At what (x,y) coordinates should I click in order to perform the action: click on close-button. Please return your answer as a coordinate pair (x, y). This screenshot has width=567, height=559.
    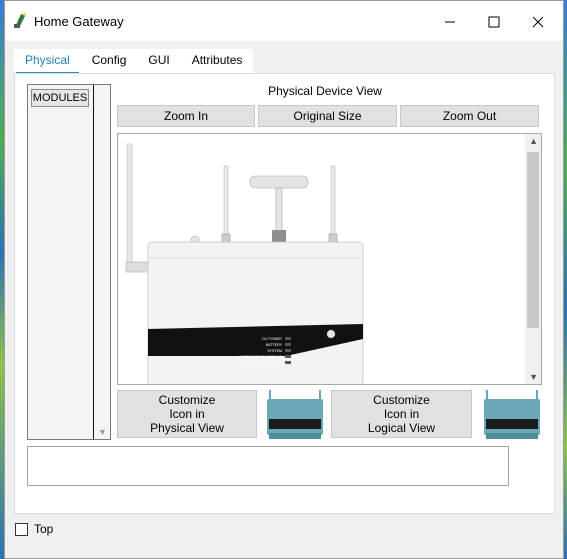
    Looking at the image, I should click on (538, 22).